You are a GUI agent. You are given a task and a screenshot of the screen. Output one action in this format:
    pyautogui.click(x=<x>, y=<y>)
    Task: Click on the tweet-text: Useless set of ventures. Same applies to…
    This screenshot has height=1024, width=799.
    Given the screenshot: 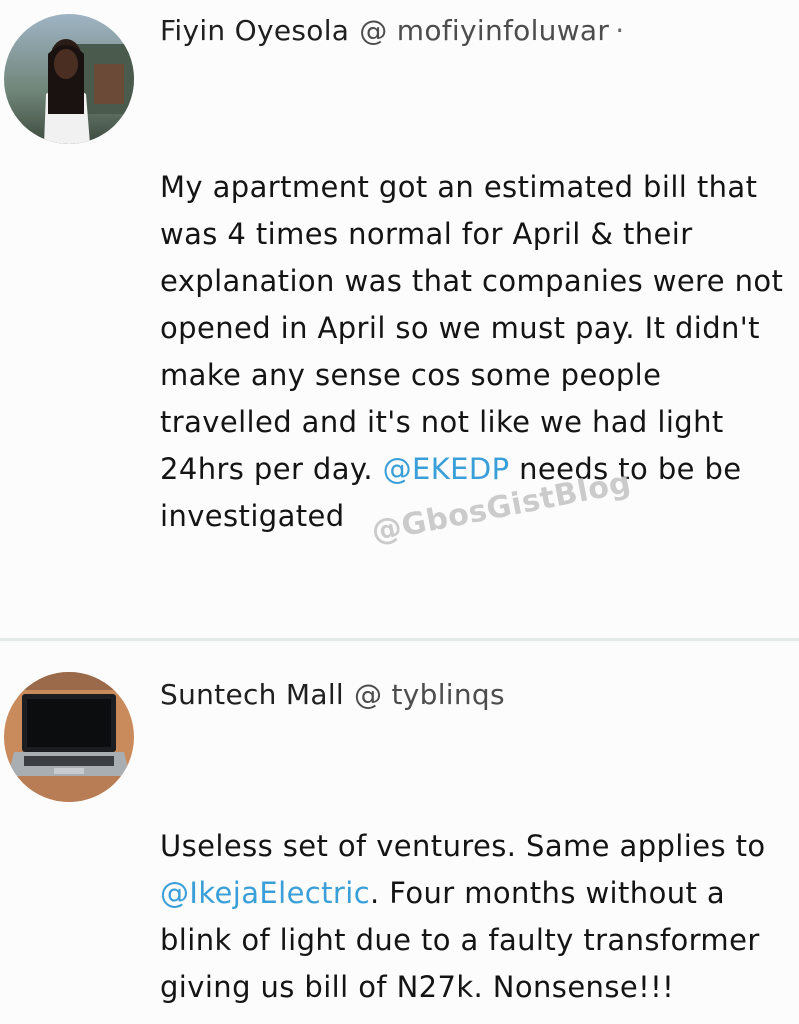 What is the action you would take?
    pyautogui.click(x=476, y=917)
    